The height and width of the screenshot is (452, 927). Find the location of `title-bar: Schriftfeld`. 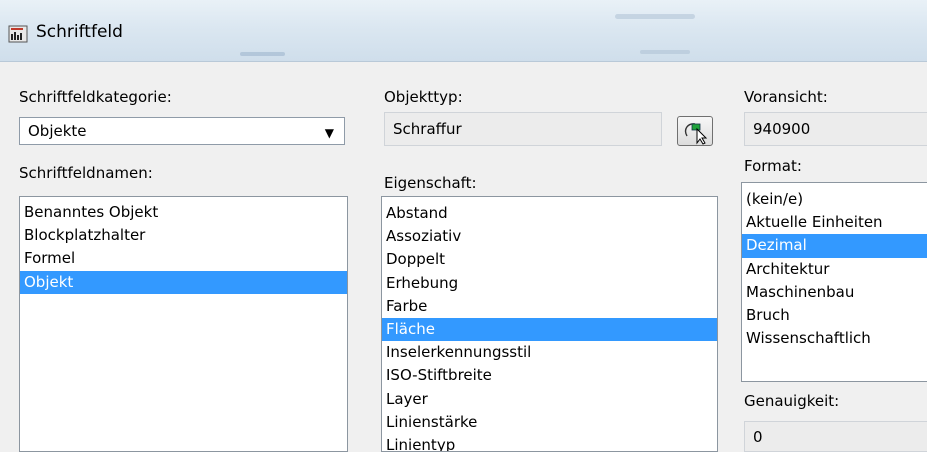

title-bar: Schriftfeld is located at coordinates (463, 31).